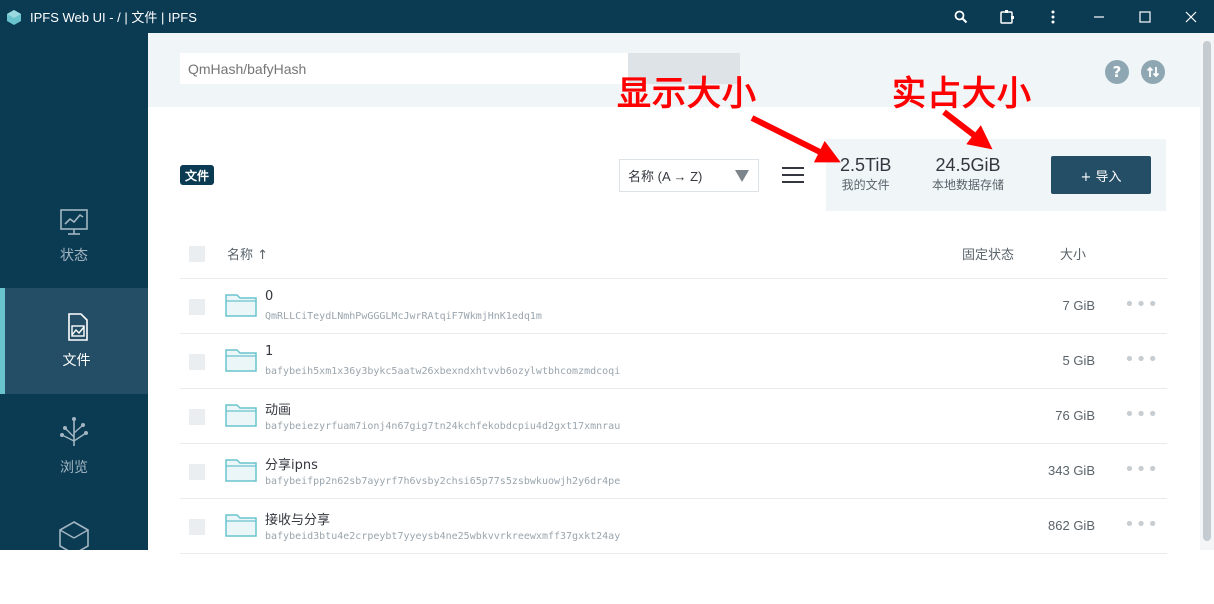 The image size is (1214, 604). Describe the element at coordinates (795, 139) in the screenshot. I see `arrow-to-files-size` at that location.